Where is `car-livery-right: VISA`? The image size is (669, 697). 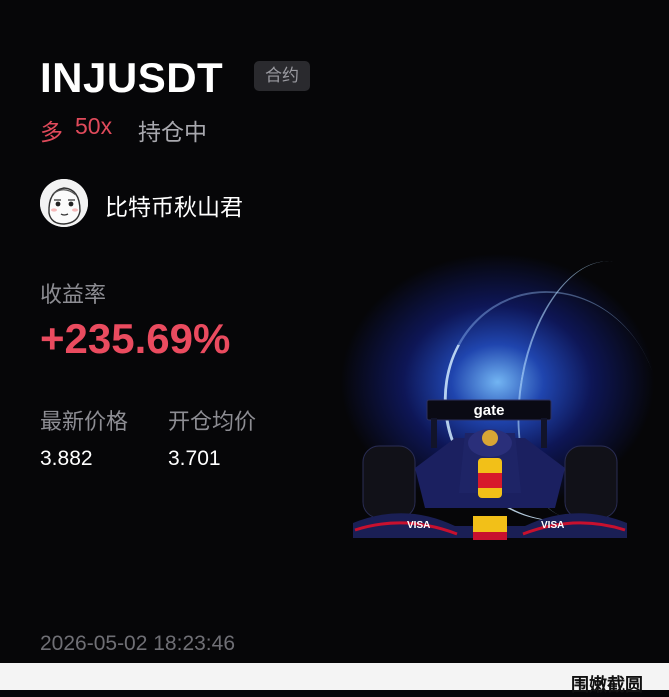
car-livery-right: VISA is located at coordinates (552, 525).